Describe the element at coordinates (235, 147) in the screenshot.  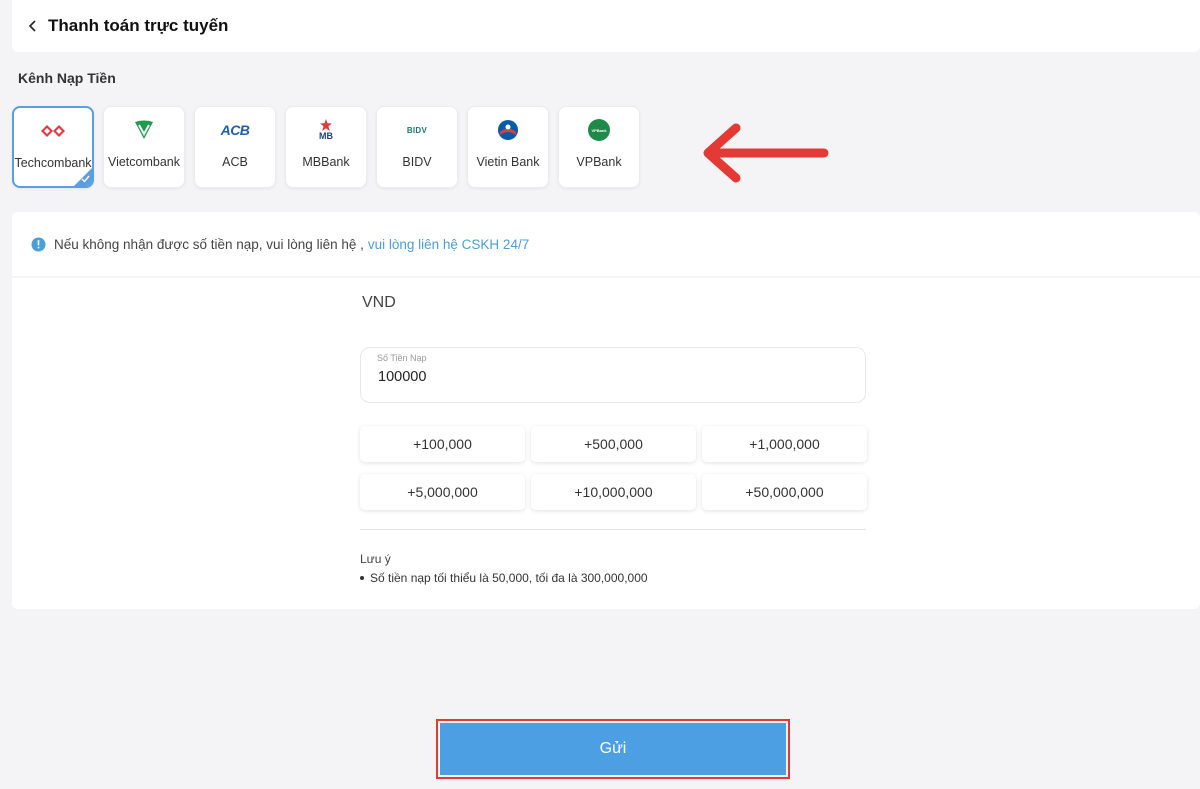
I see `bank-option-acb: ACB ACB` at that location.